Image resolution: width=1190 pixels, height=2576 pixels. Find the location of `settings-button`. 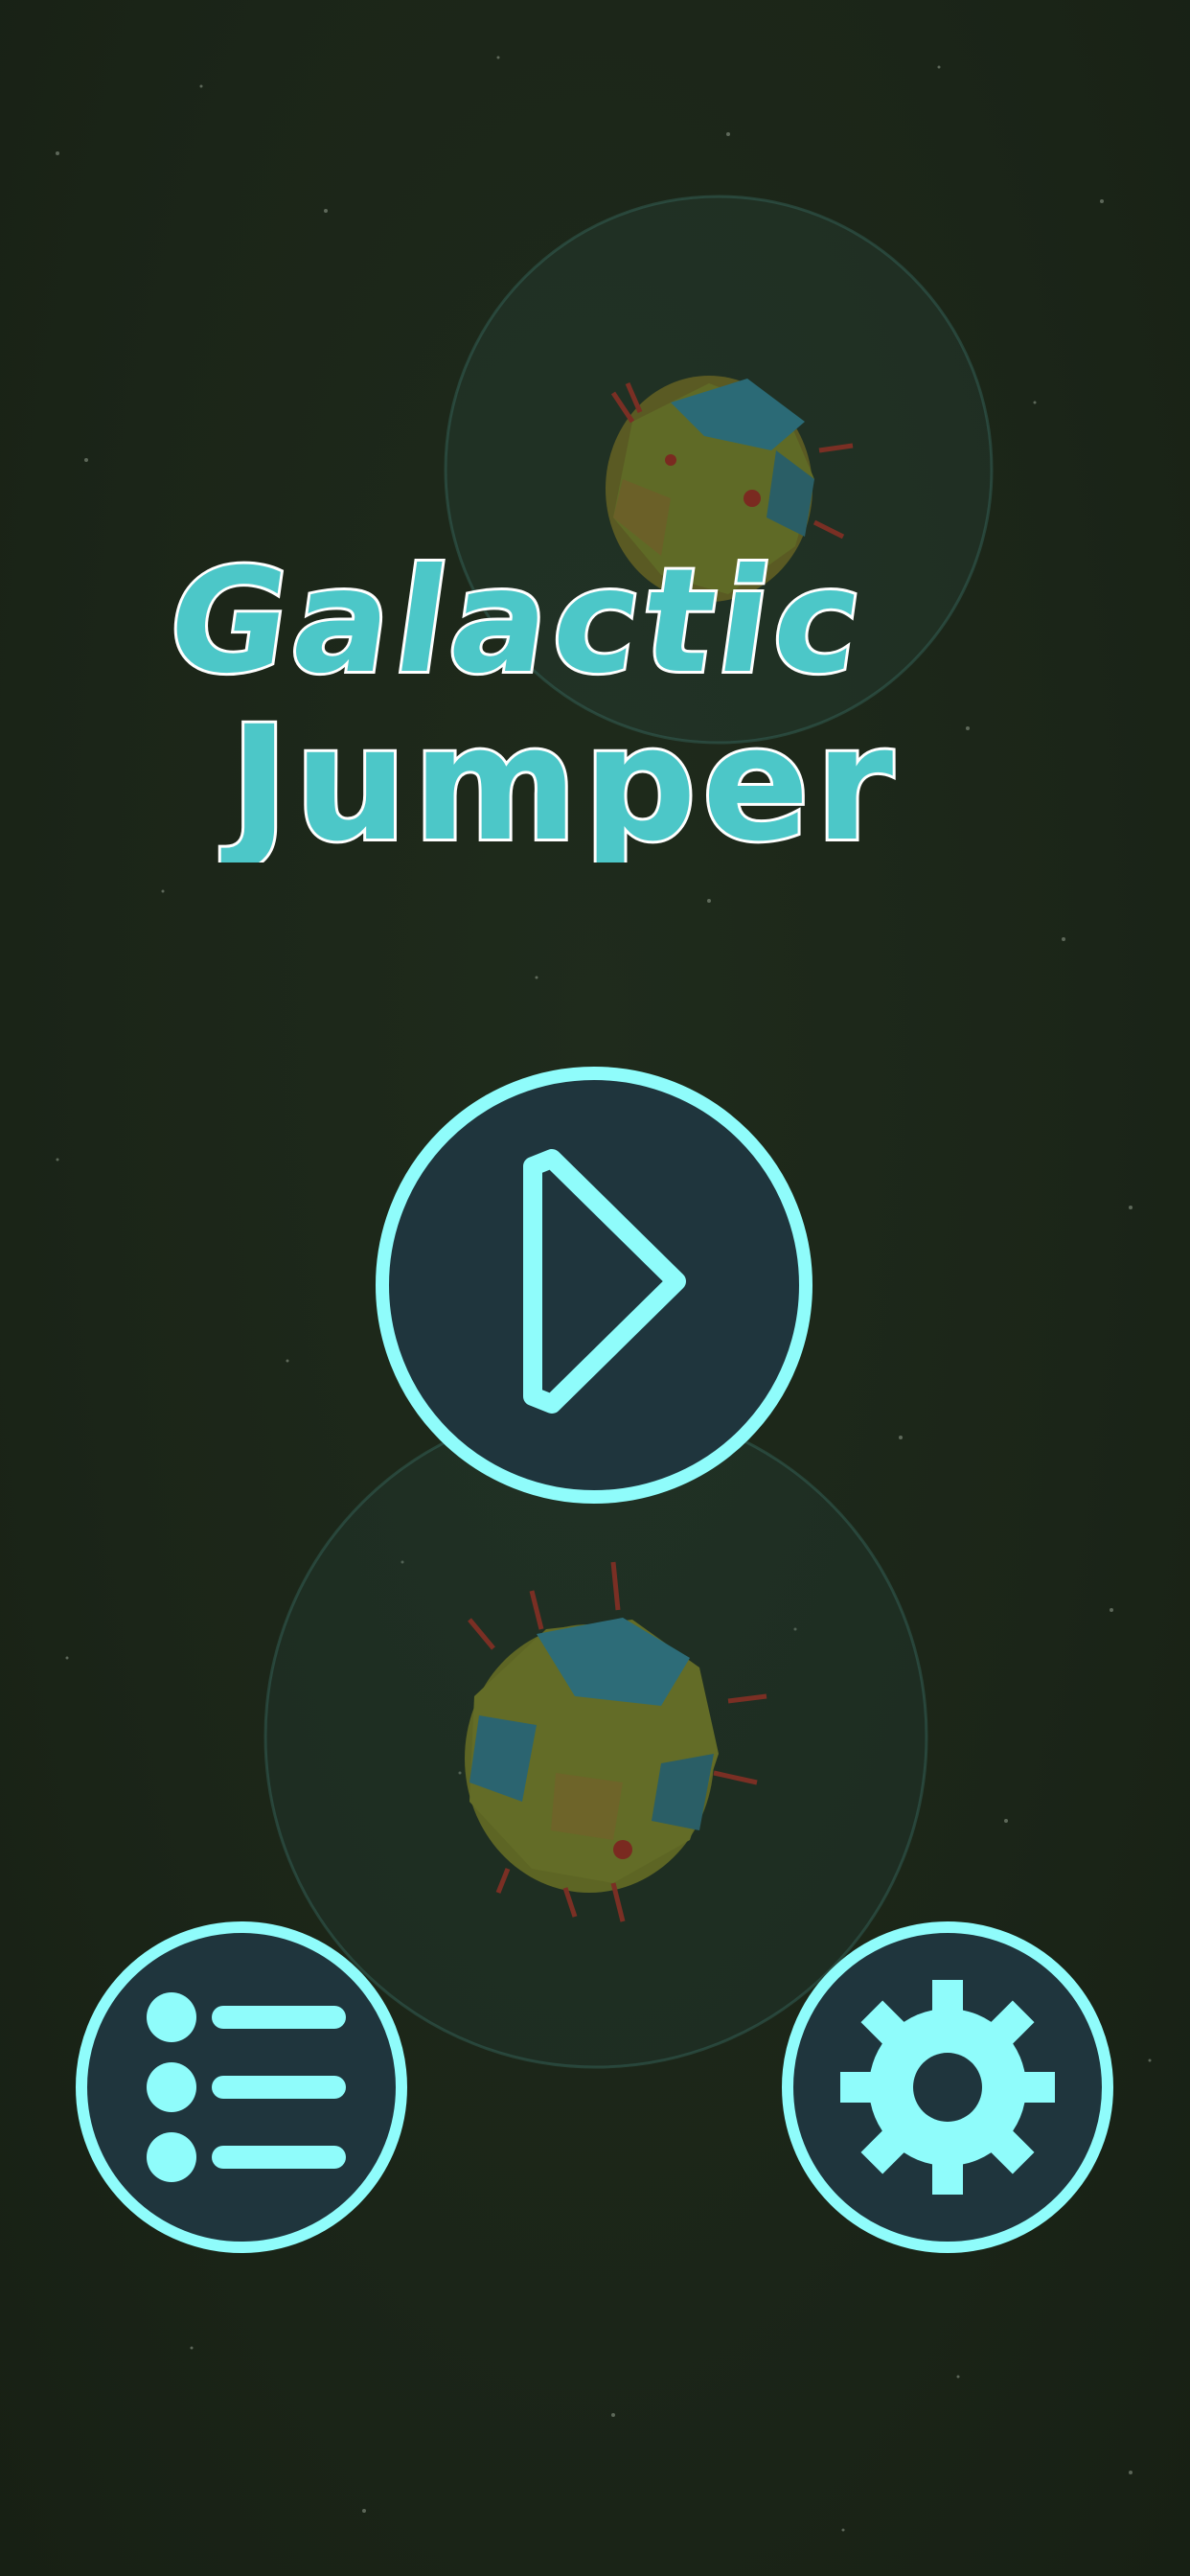

settings-button is located at coordinates (948, 2087).